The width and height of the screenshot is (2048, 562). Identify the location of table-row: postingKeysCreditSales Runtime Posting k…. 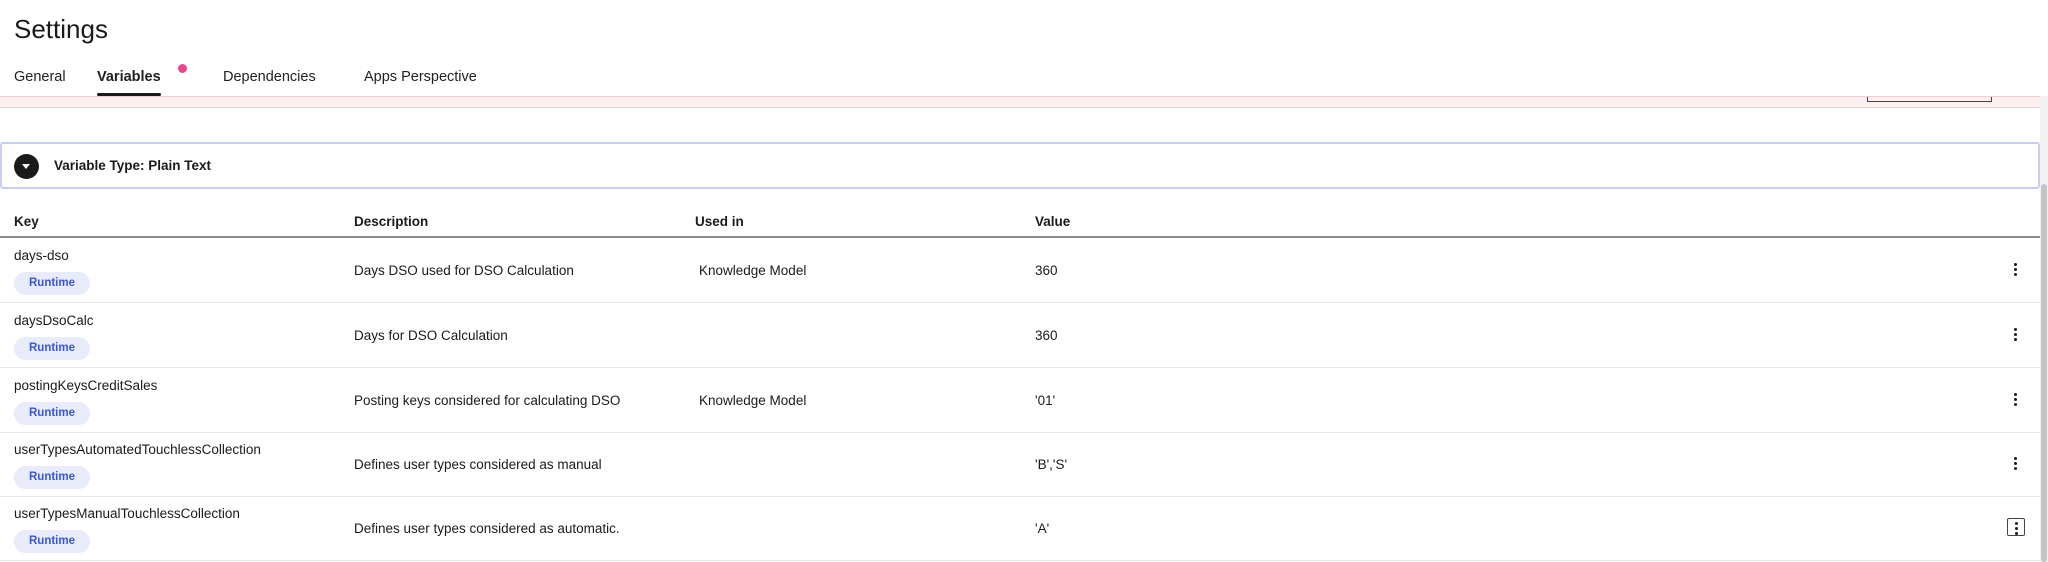
(1021, 400).